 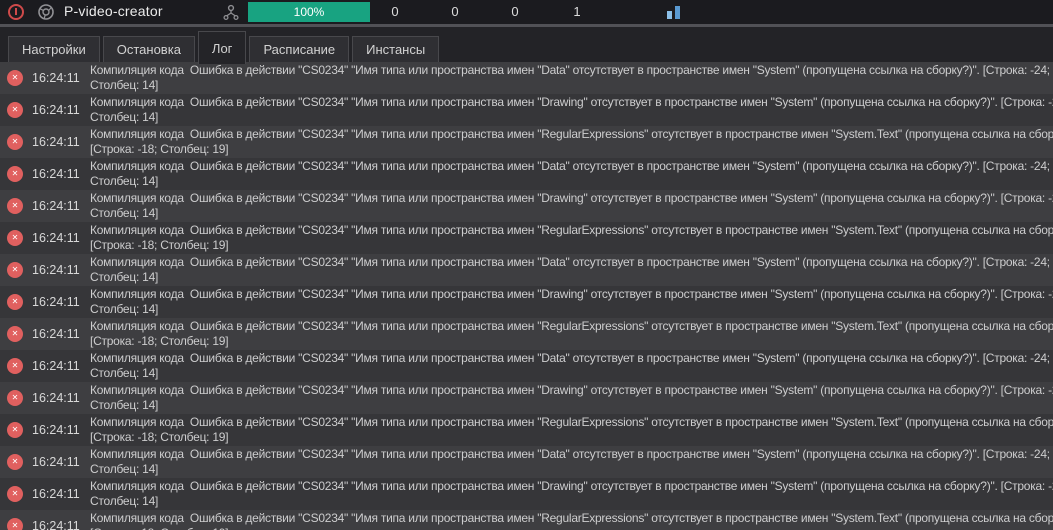 What do you see at coordinates (113, 11) in the screenshot?
I see `app-title: P-video-creator` at bounding box center [113, 11].